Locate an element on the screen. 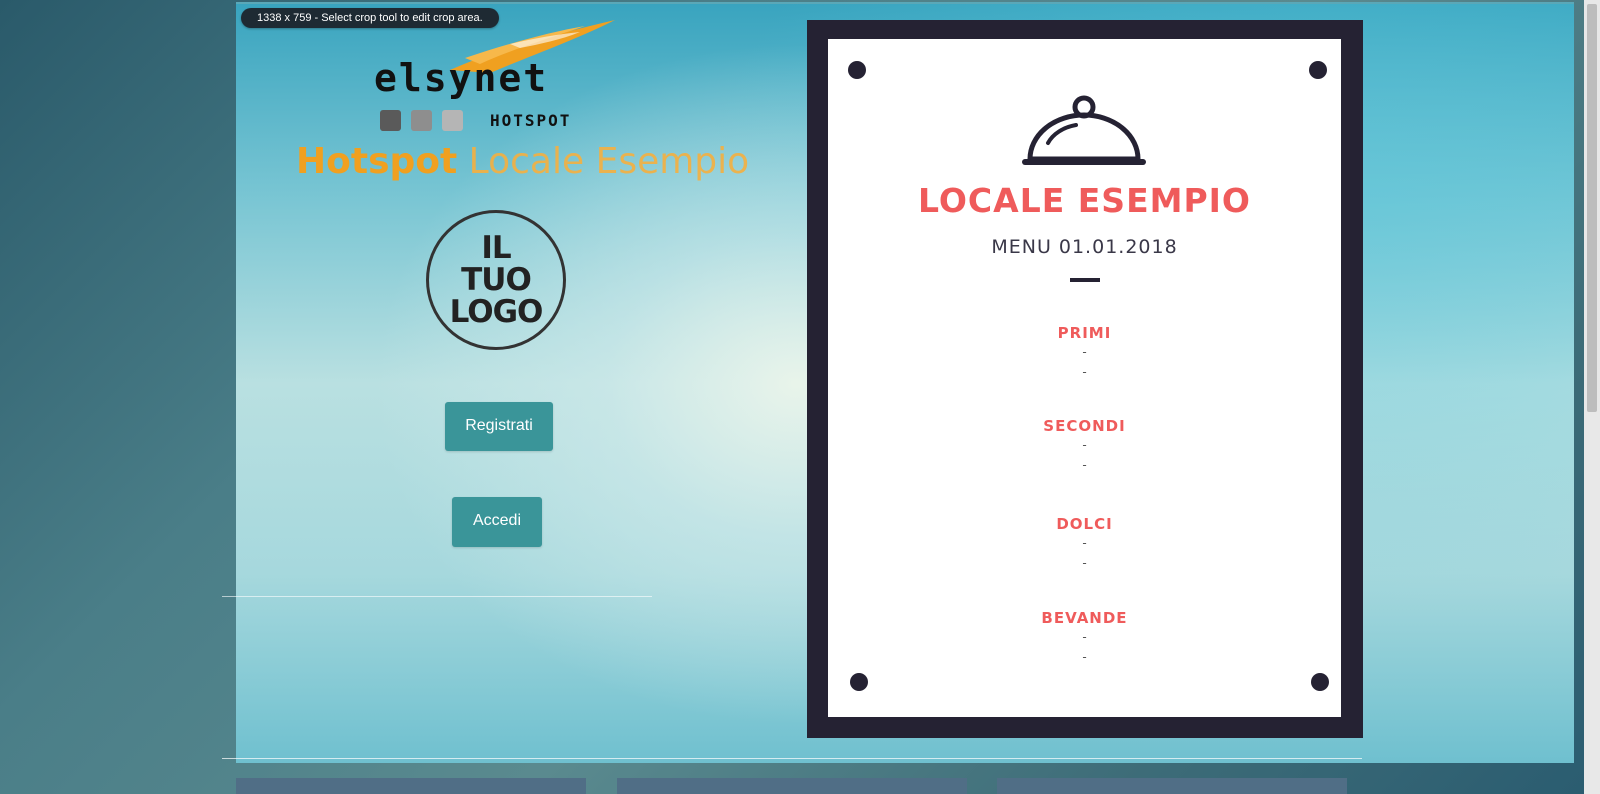  menu-section-bevande: BEVANDE - - is located at coordinates (1084, 638).